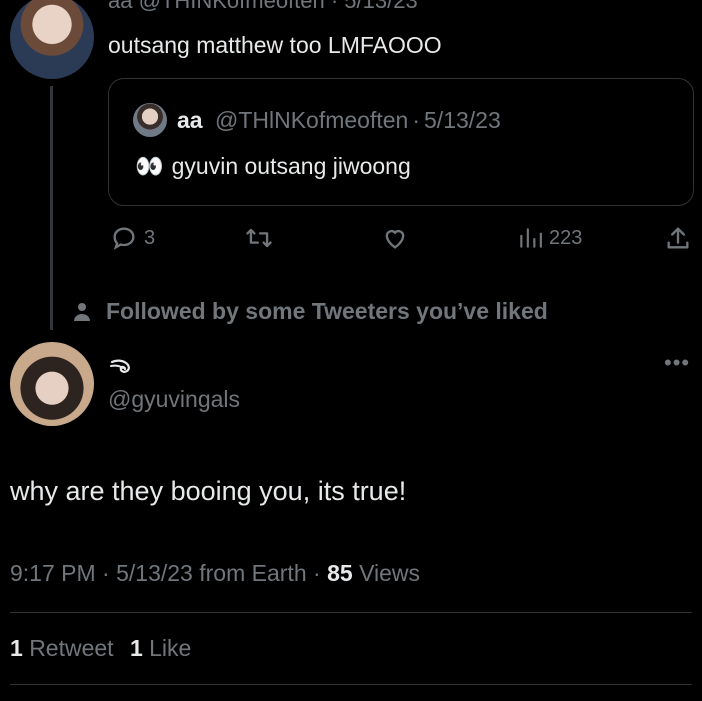 This screenshot has height=701, width=702. I want to click on quoted-text-row: 👀 gyuvin outsang jiwoong, so click(273, 166).